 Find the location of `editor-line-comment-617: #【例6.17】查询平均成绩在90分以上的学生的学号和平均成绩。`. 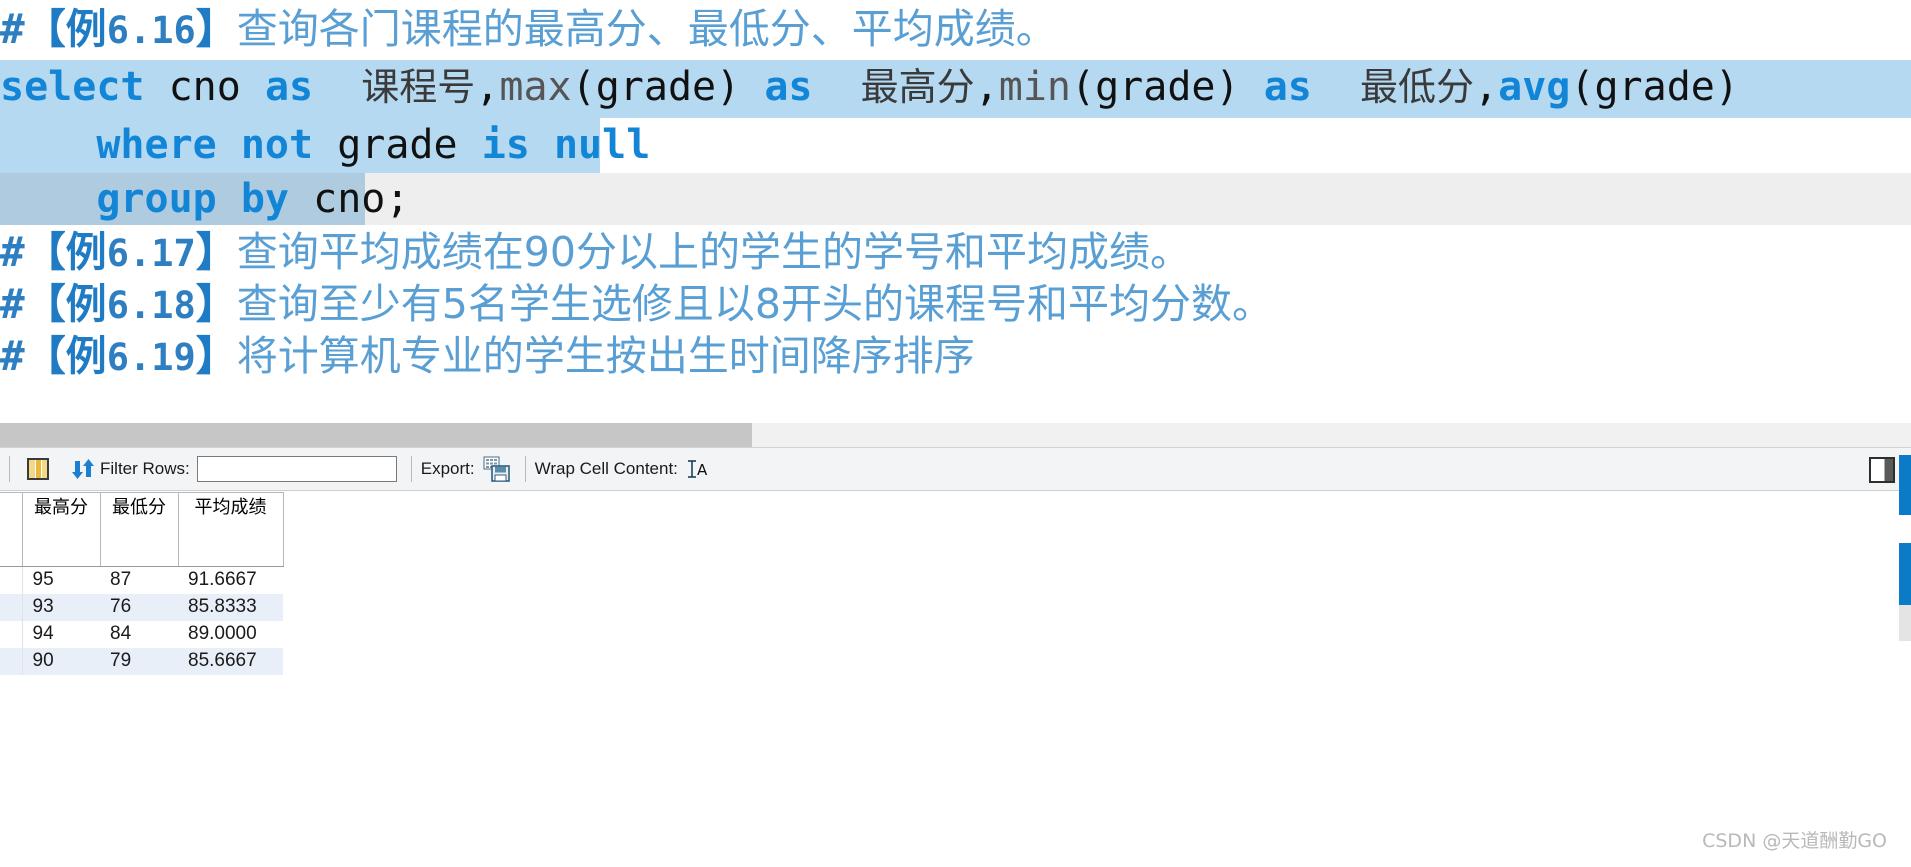

editor-line-comment-617: #【例6.17】查询平均成绩在90分以上的学生的学号和平均成绩。 is located at coordinates (955, 252).